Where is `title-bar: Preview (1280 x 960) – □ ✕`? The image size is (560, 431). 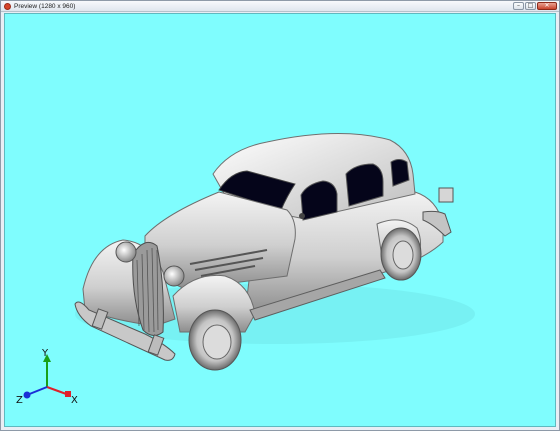 title-bar: Preview (1280 x 960) – □ ✕ is located at coordinates (280, 6).